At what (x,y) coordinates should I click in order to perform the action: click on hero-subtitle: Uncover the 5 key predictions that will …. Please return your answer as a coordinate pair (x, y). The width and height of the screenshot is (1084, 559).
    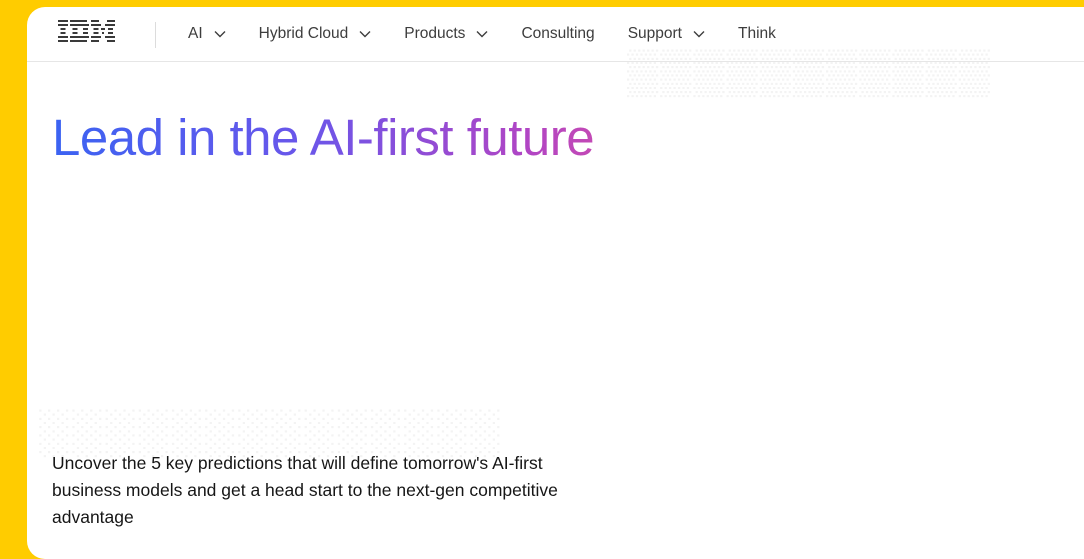
    Looking at the image, I should click on (305, 490).